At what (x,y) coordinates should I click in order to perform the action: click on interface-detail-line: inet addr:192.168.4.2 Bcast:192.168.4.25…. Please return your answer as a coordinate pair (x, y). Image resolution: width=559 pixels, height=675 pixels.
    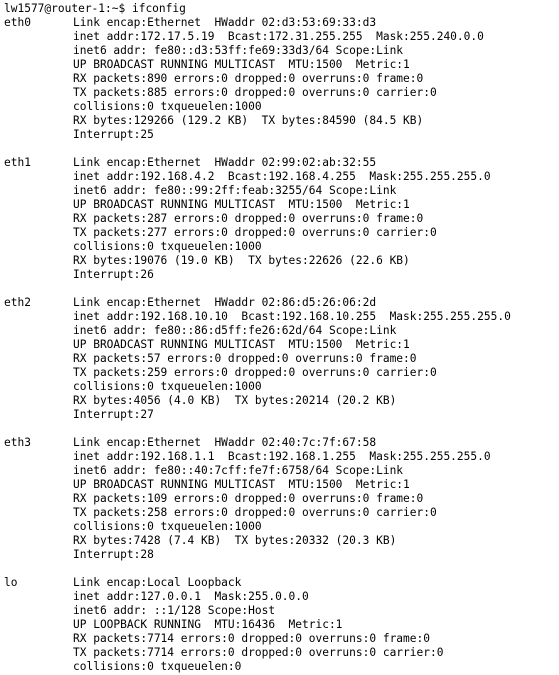
    Looking at the image, I should click on (282, 176).